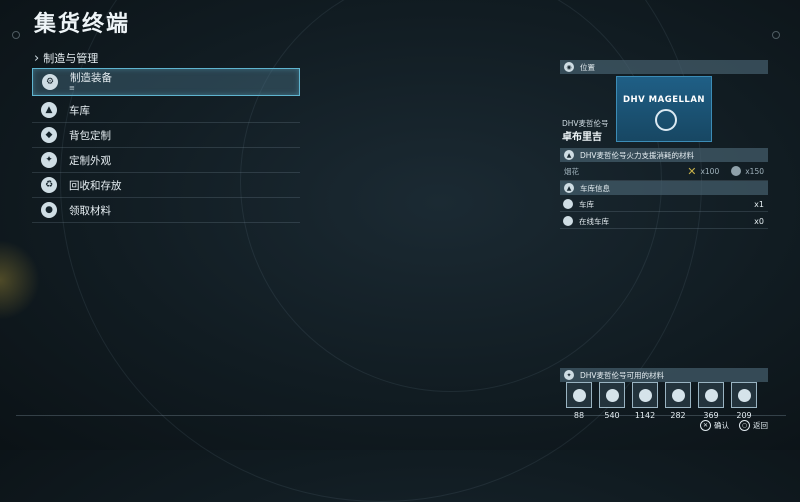  Describe the element at coordinates (754, 171) in the screenshot. I see `support-cost-2: x150` at that location.